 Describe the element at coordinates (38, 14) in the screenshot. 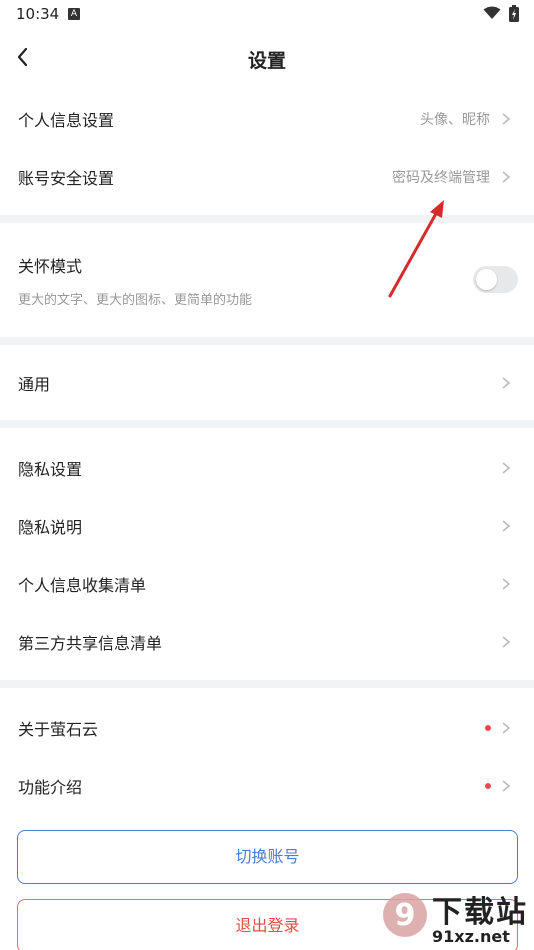

I see `status-time: 10:34` at that location.